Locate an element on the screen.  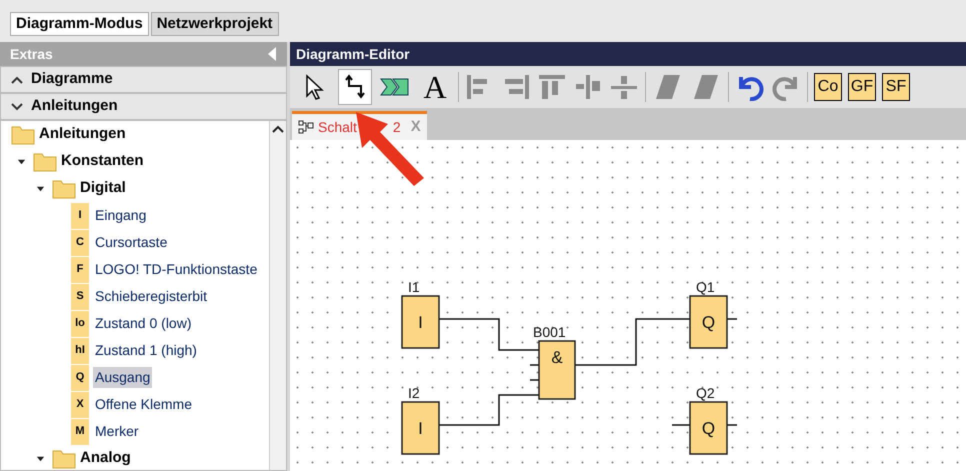
item-type-badge: hI is located at coordinates (80, 351).